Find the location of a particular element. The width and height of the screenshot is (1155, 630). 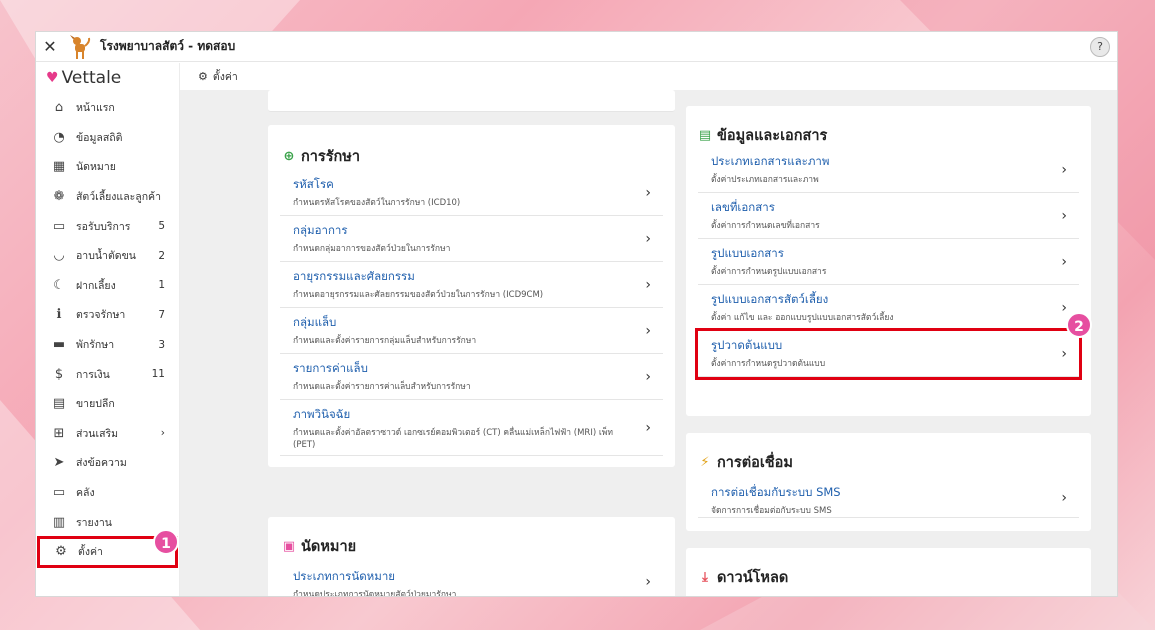

sidebar-item: ◡ อาบน้ำตัดขน 2 is located at coordinates (107, 256).